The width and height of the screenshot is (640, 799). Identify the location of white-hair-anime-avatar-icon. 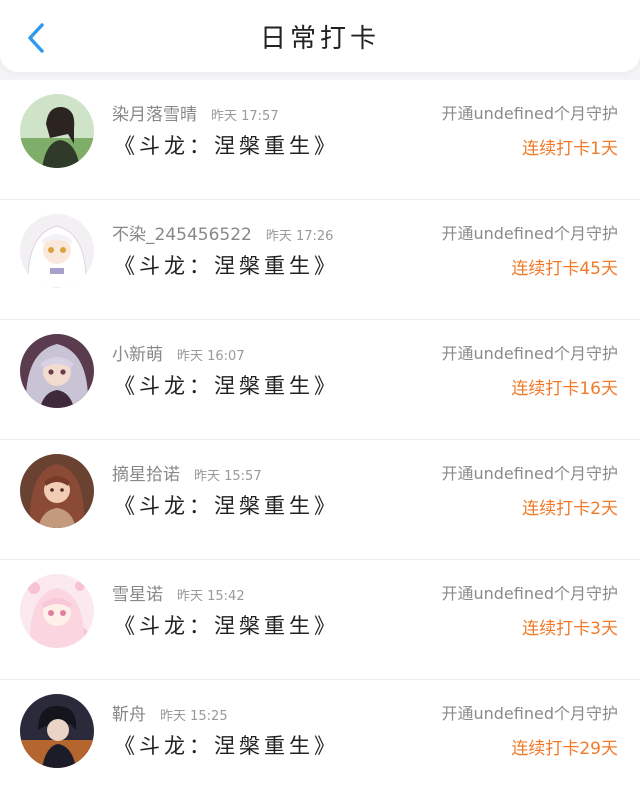
(57, 251).